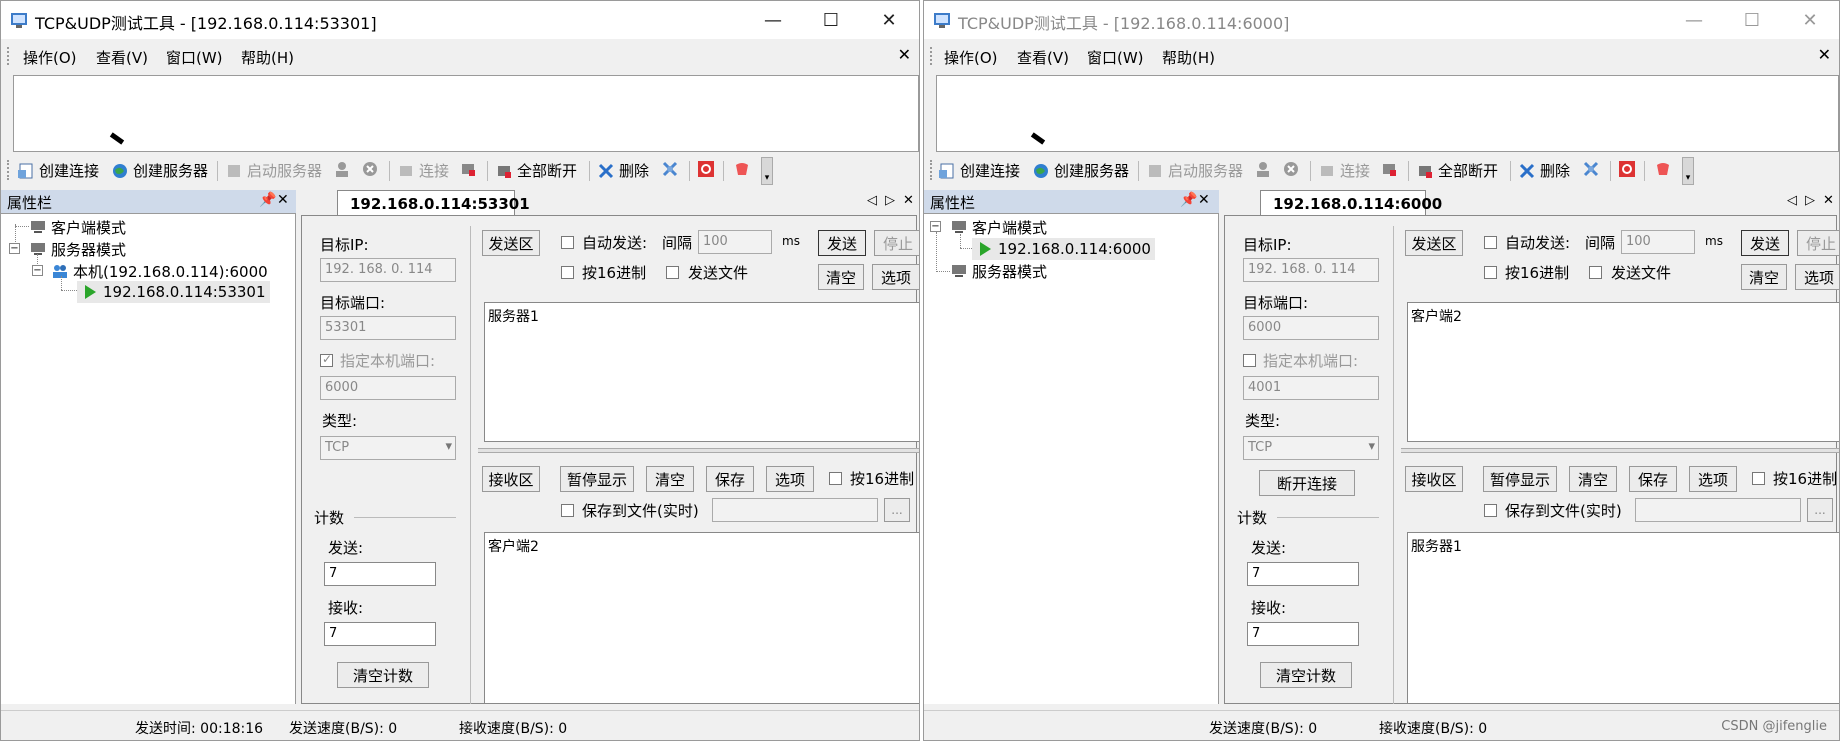  Describe the element at coordinates (1591, 169) in the screenshot. I see `tools-button` at that location.